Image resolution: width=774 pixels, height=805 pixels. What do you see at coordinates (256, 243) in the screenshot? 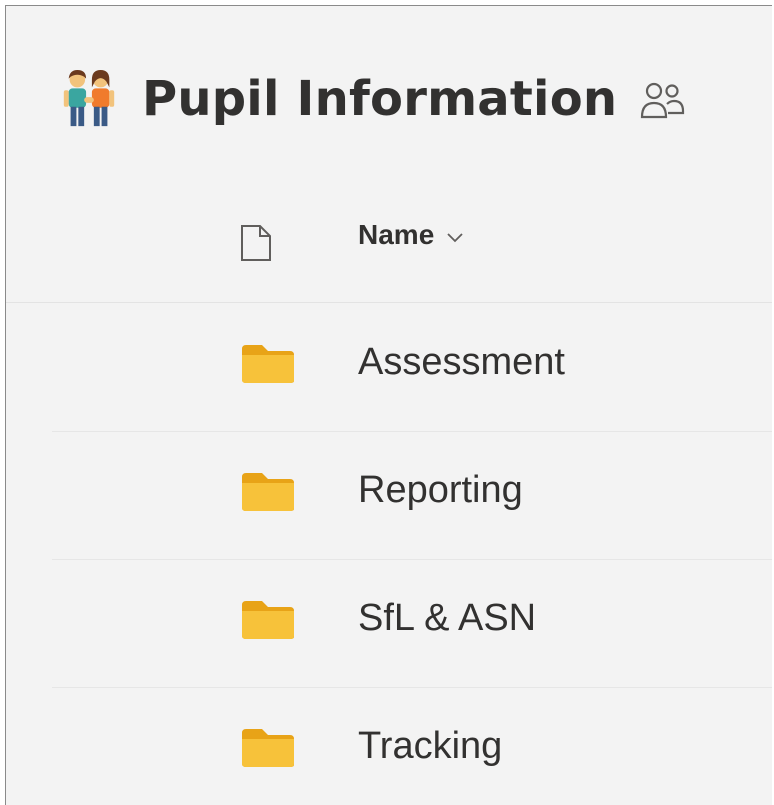
I see `document-icon` at bounding box center [256, 243].